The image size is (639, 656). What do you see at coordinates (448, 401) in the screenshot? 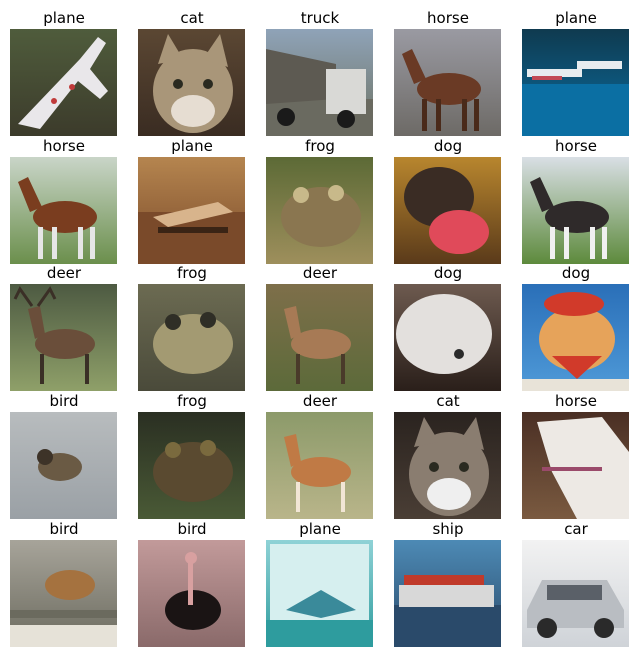
I see `image-label: cat` at bounding box center [448, 401].